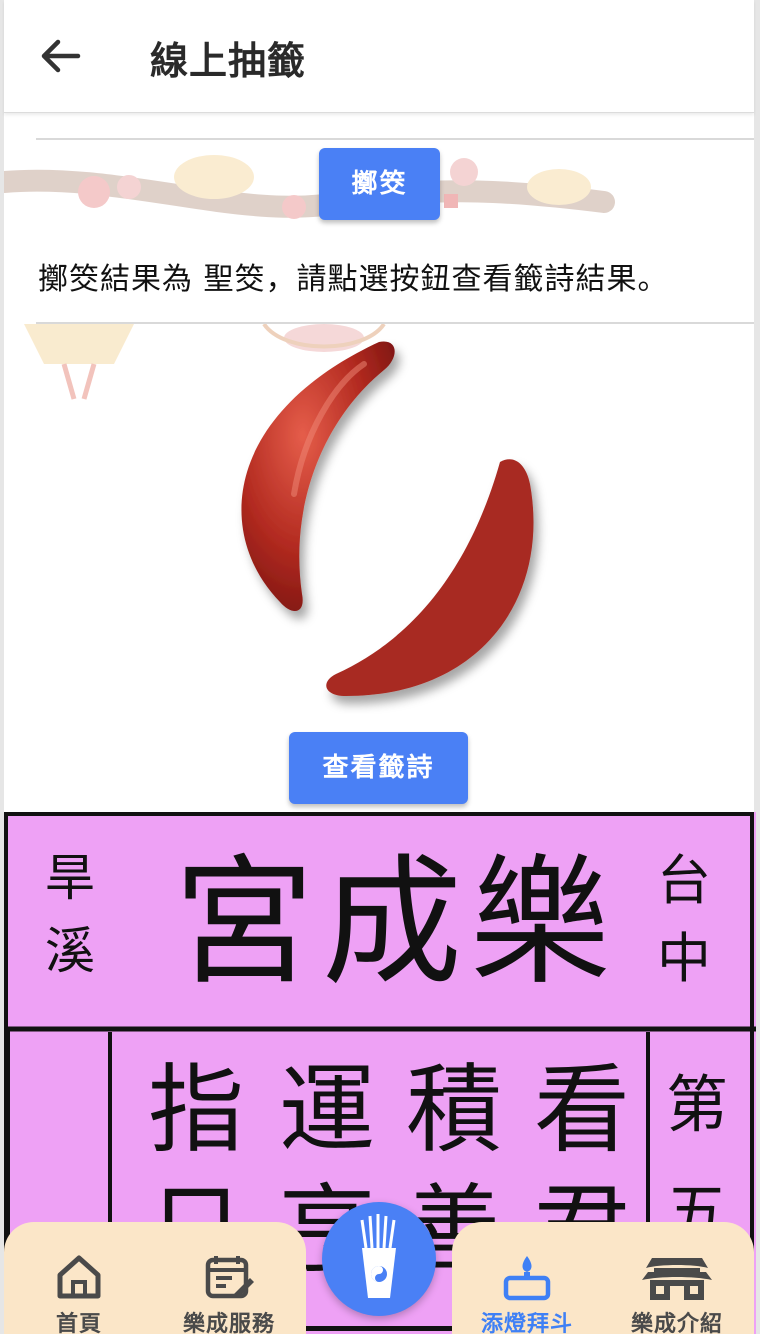 The image size is (760, 1338). I want to click on lamp-icon, so click(527, 1278).